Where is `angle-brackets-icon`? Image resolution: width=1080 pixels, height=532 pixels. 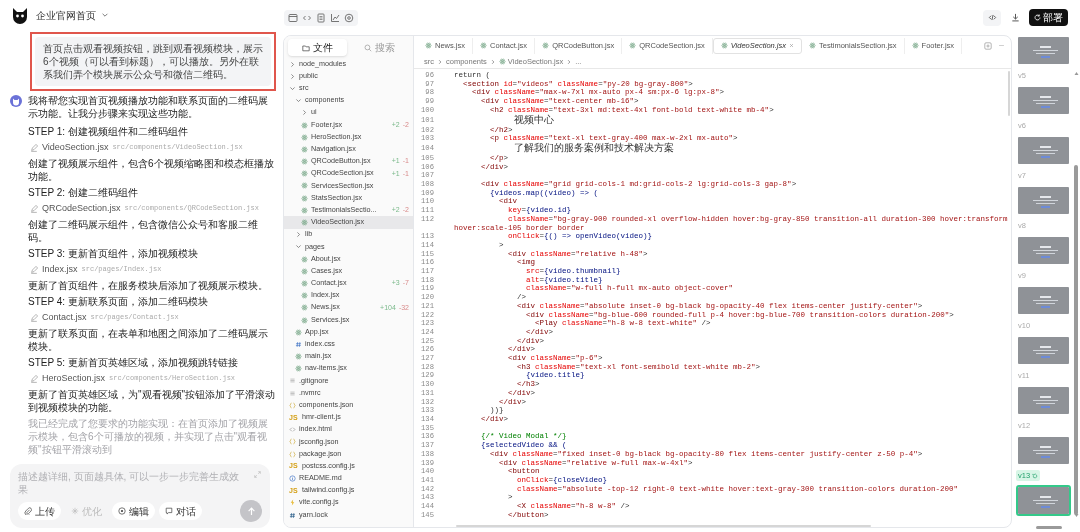
angle-brackets-icon is located at coordinates (292, 430).